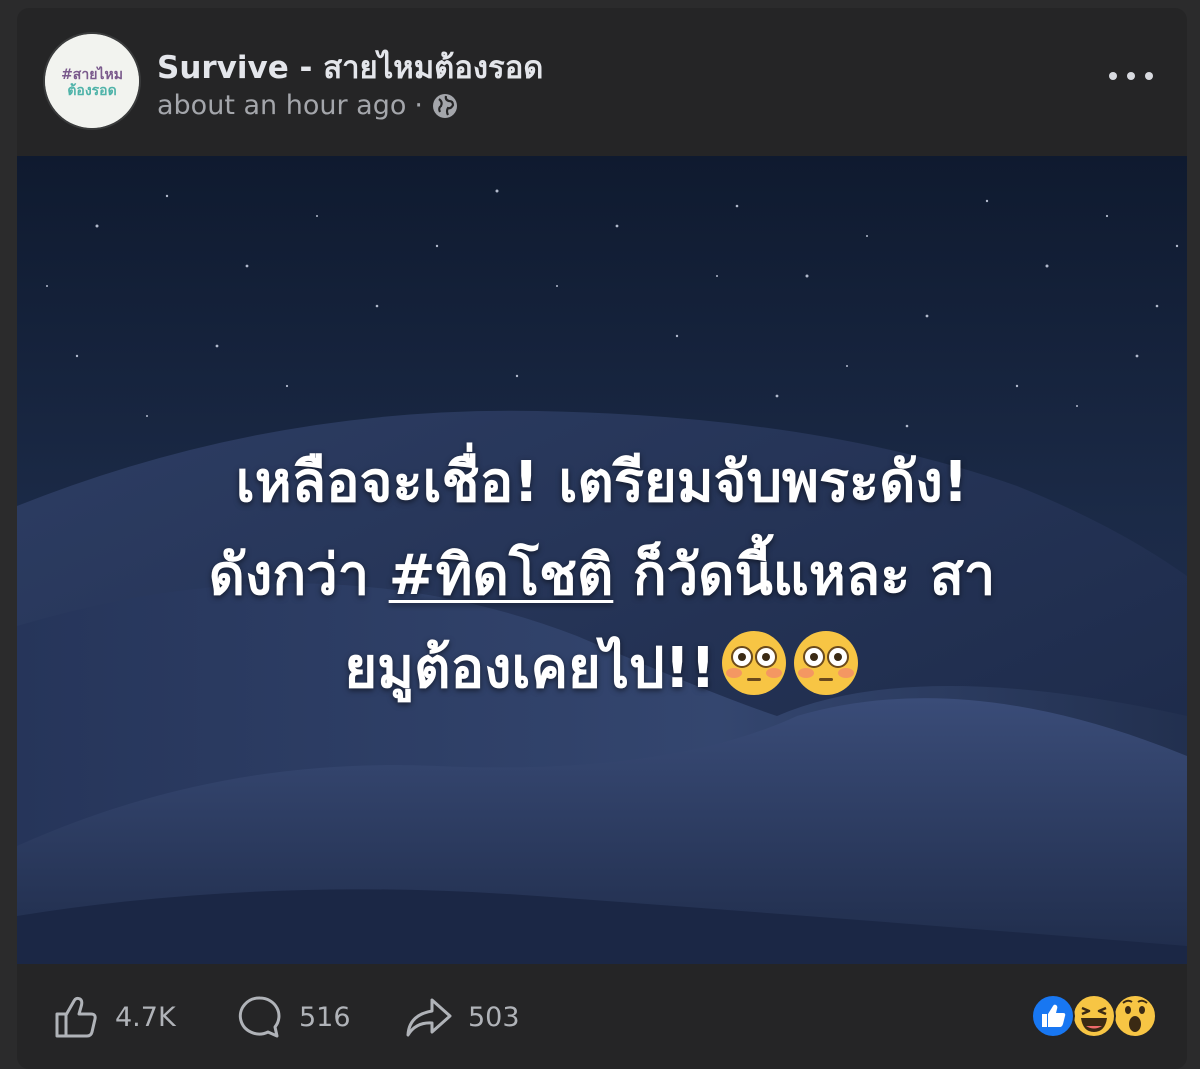  I want to click on post-meta: about an hour ago ·, so click(308, 105).